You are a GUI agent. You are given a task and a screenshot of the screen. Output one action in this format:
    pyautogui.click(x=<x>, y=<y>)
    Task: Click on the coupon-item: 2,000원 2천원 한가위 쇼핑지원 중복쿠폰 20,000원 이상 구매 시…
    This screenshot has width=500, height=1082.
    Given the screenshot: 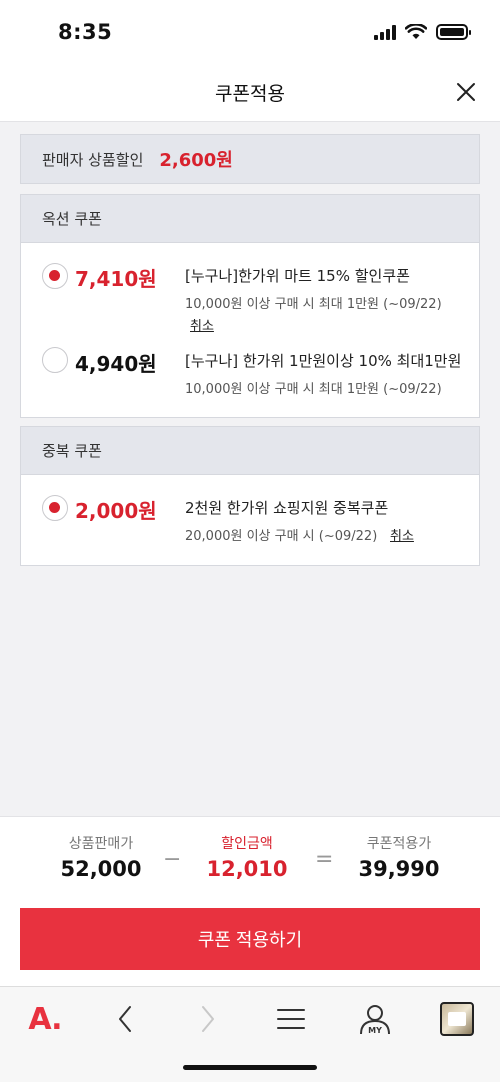 What is the action you would take?
    pyautogui.click(x=250, y=520)
    